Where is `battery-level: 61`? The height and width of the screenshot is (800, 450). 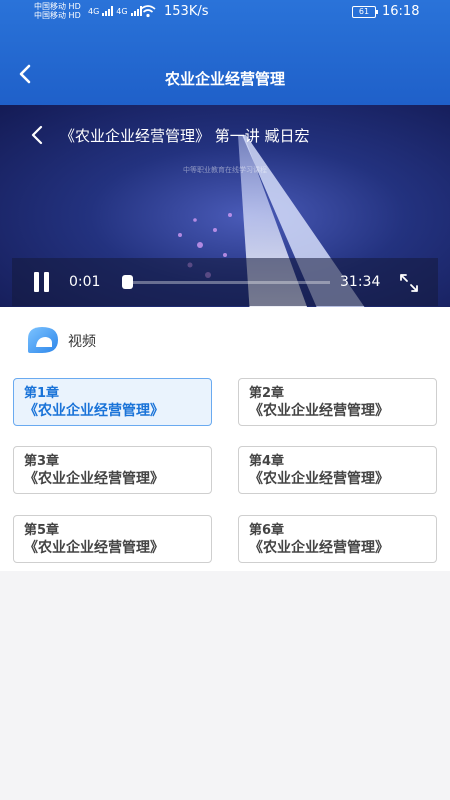 battery-level: 61 is located at coordinates (364, 11).